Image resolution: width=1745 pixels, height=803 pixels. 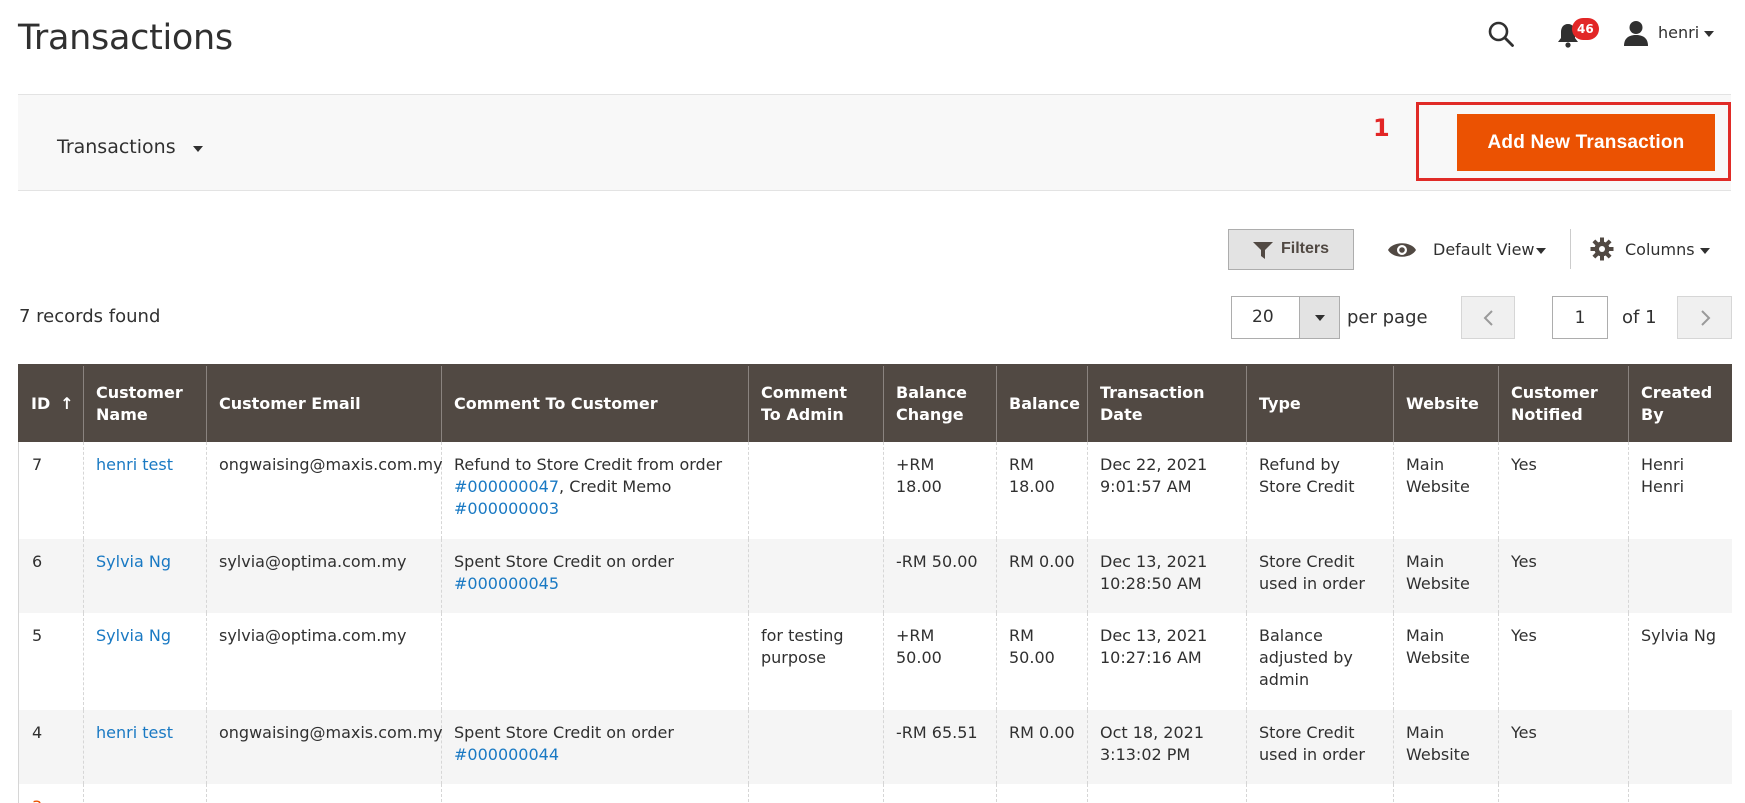 I want to click on column-header-balance-change: Balance Change, so click(x=940, y=403).